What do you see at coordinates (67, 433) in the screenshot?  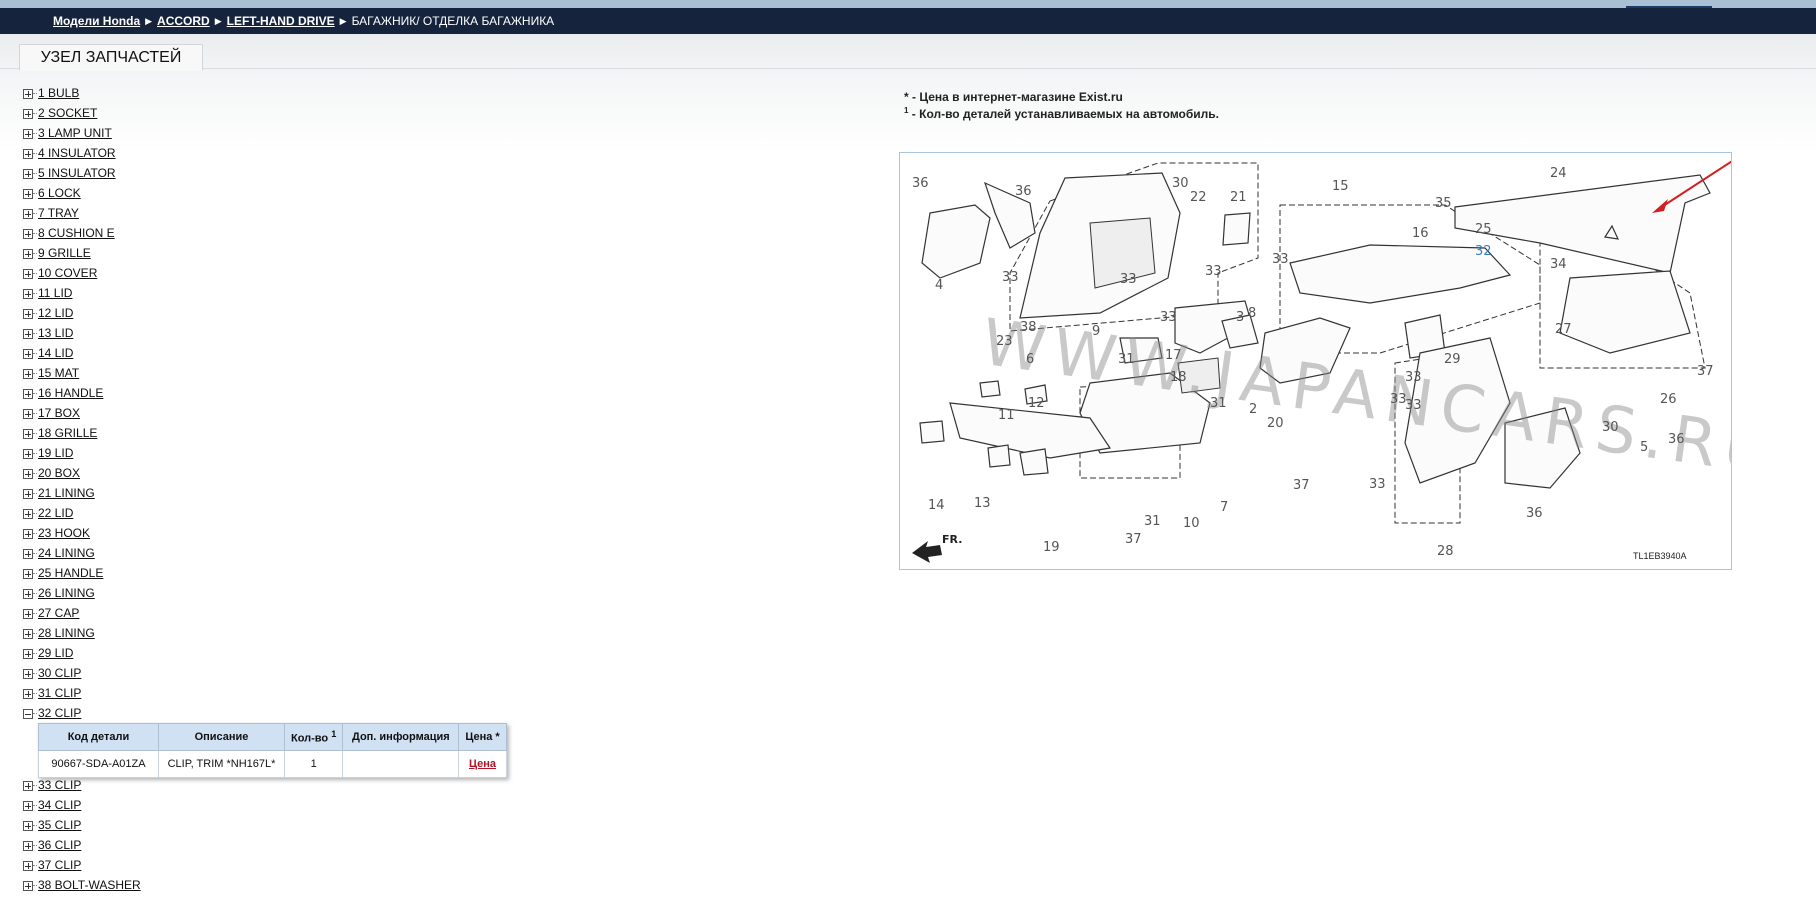 I see `tree-item-link: 18 GRILLE` at bounding box center [67, 433].